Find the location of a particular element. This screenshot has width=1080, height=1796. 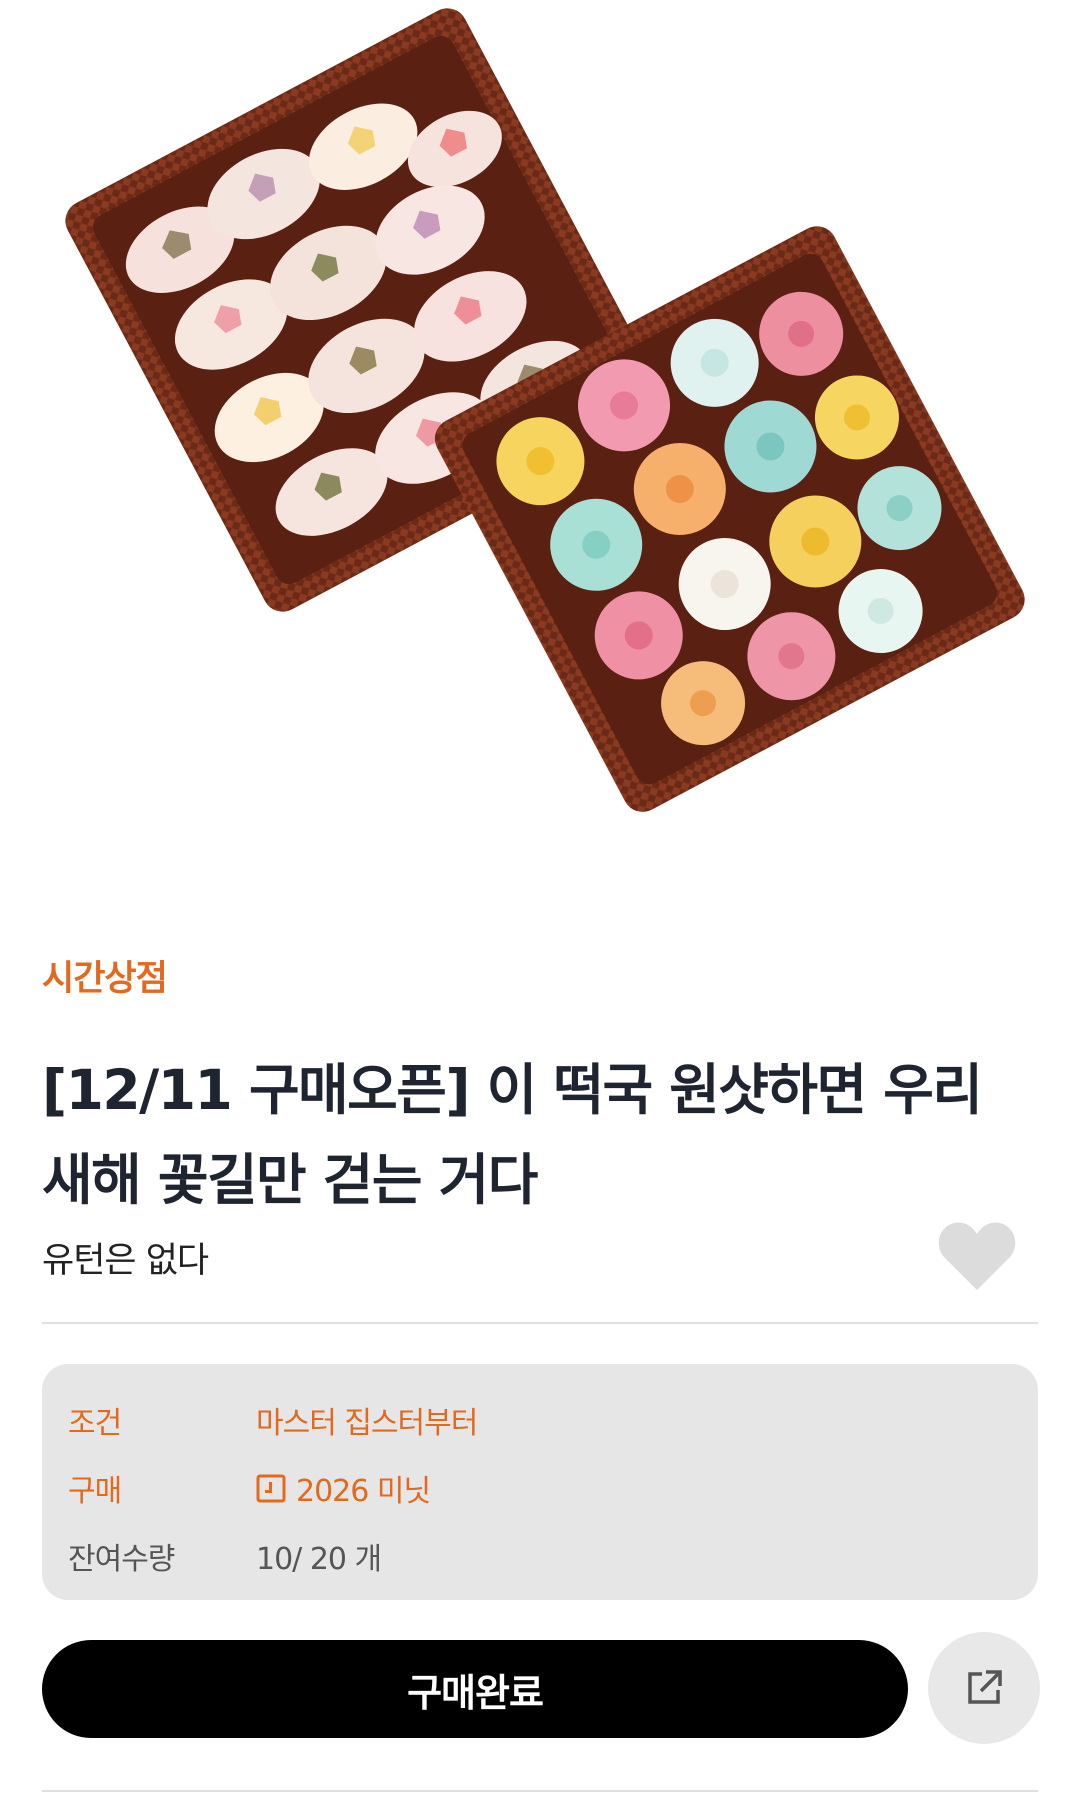

stock-value-text: 10/ 20 개 is located at coordinates (319, 1559).